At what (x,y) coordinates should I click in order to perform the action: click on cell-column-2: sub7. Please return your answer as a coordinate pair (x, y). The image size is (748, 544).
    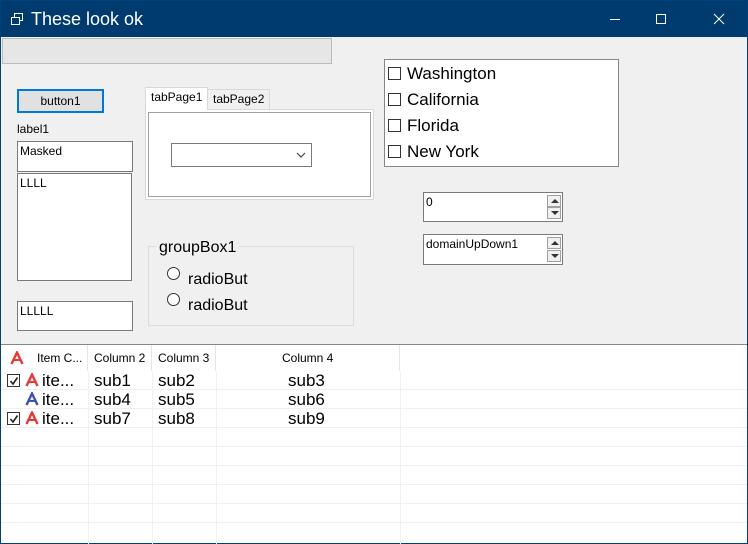
    Looking at the image, I should click on (112, 418).